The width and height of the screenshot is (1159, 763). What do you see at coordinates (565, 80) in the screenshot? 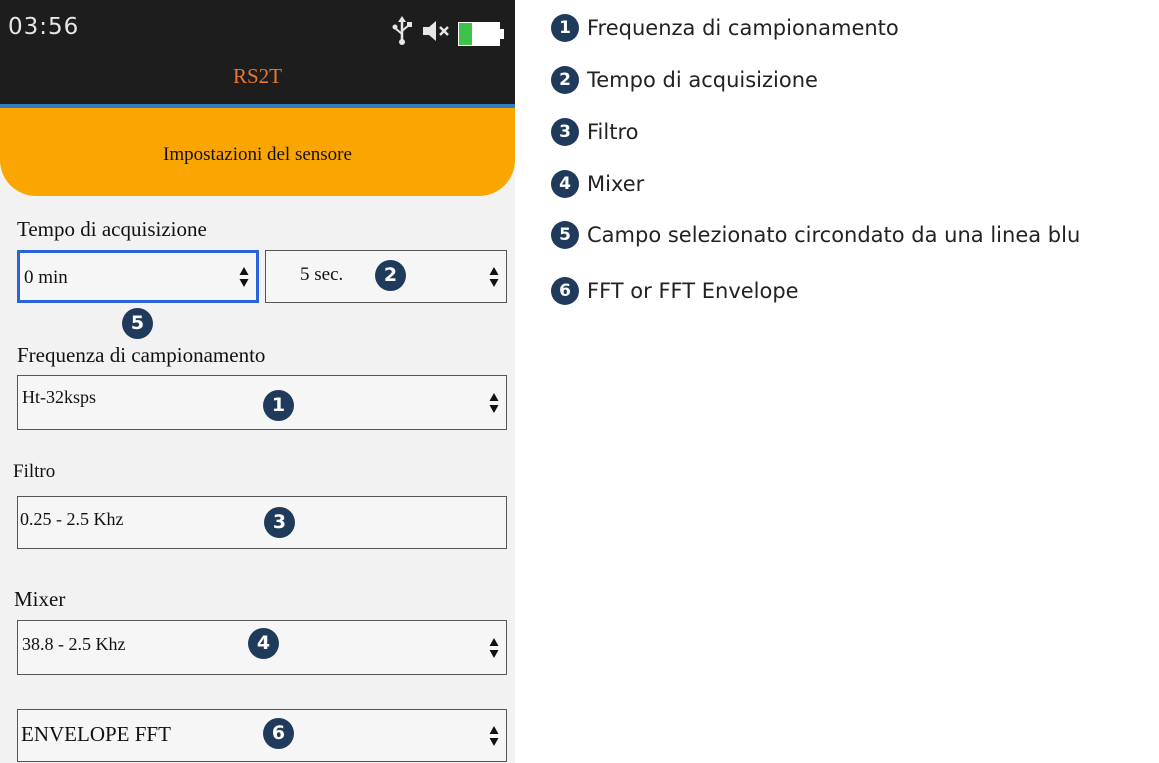
I see `legend-badge: 2` at bounding box center [565, 80].